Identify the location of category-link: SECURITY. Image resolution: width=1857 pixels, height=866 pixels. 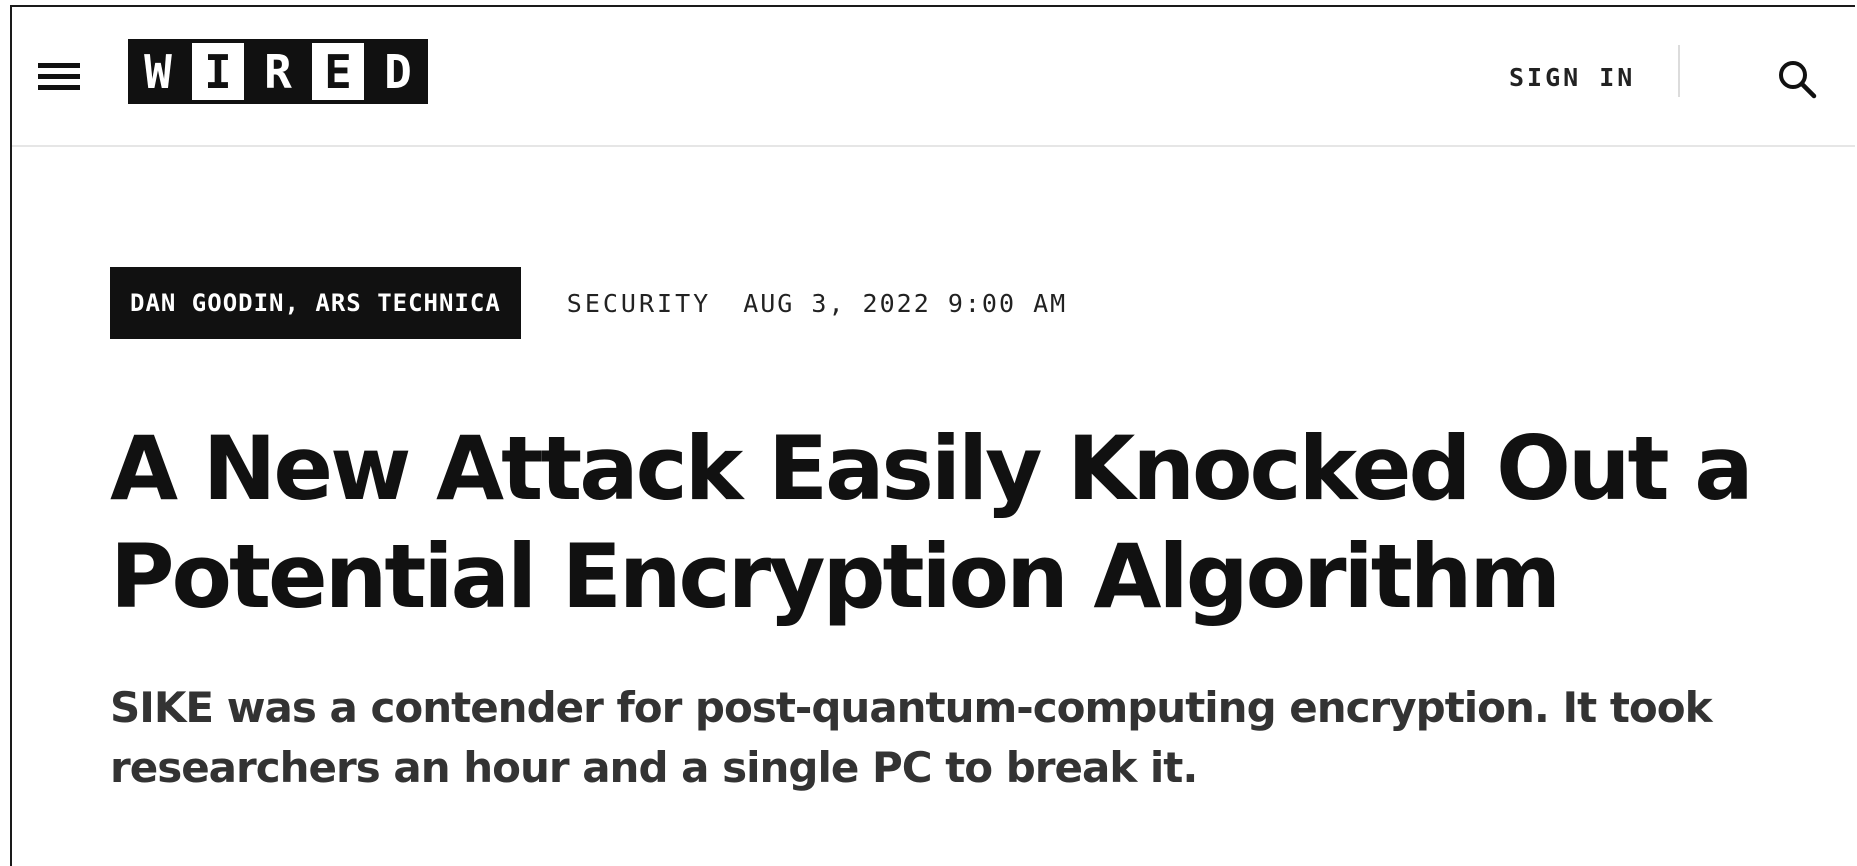
(639, 303).